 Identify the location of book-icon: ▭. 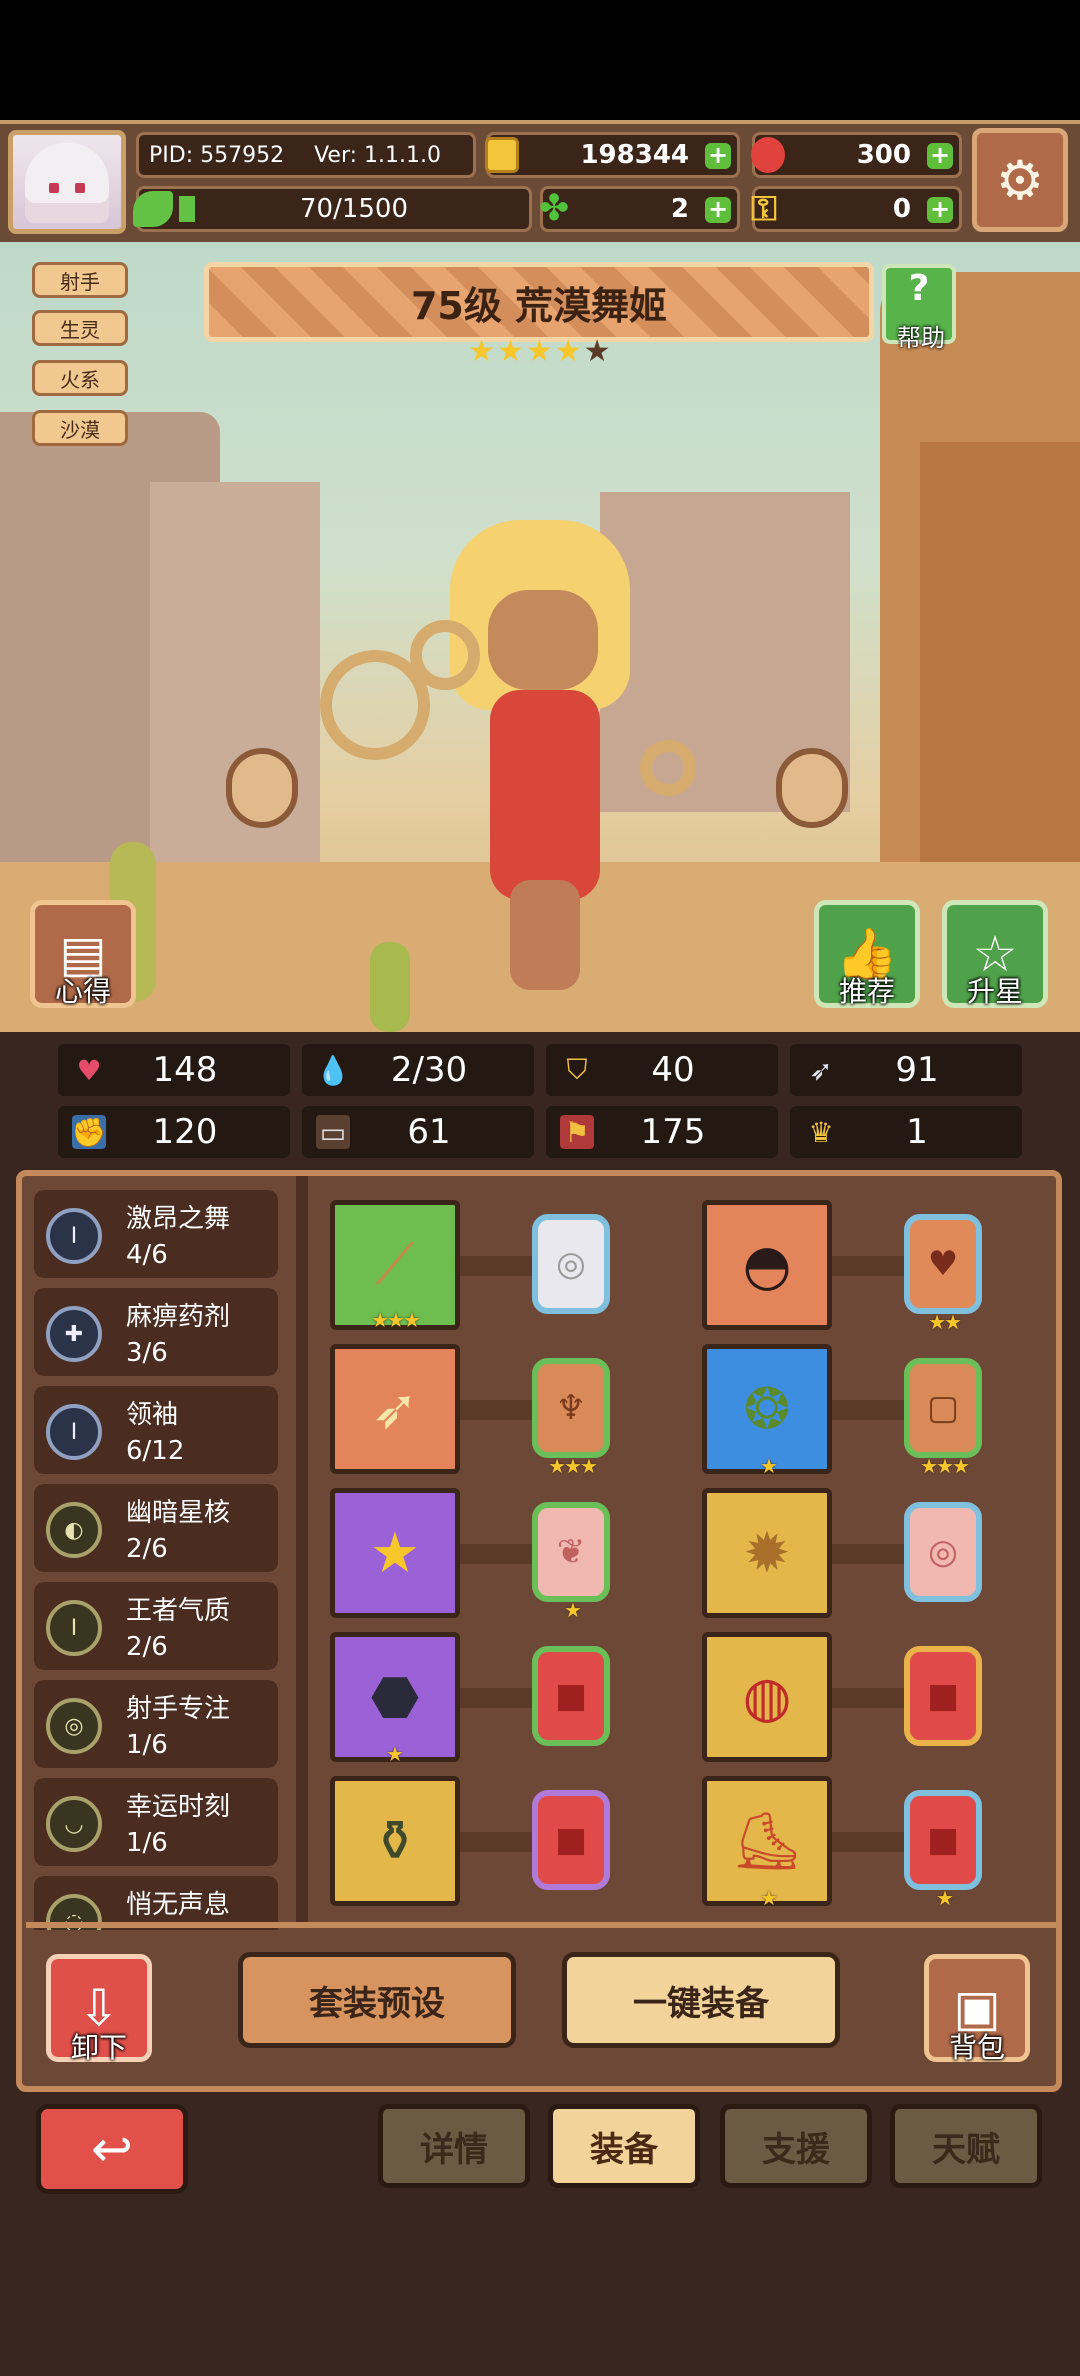
(333, 1132).